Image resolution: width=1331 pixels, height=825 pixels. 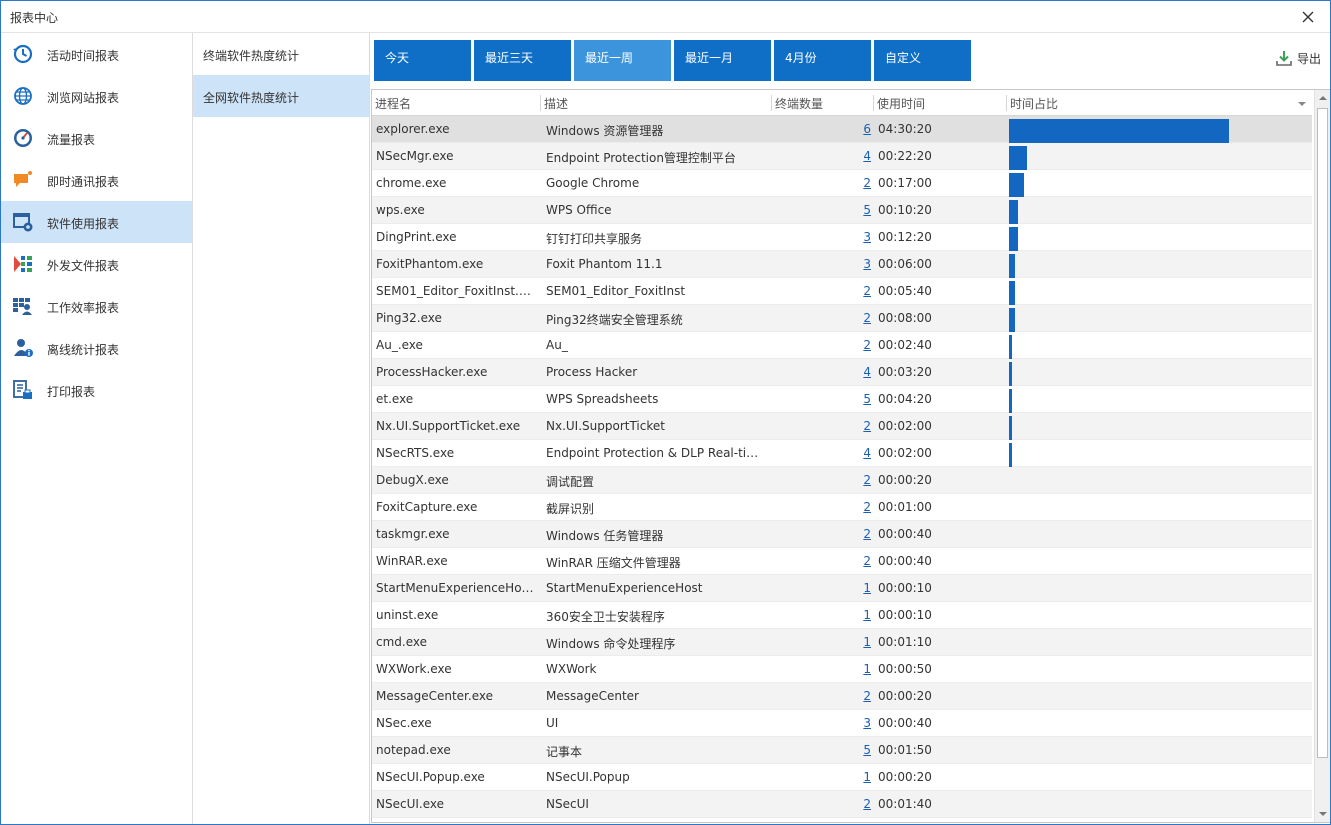 What do you see at coordinates (1298, 58) in the screenshot?
I see `export-button: 导出` at bounding box center [1298, 58].